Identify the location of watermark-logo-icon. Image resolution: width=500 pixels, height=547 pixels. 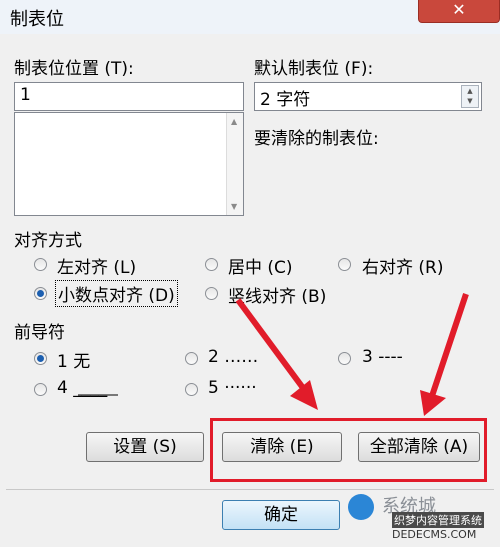
(361, 507).